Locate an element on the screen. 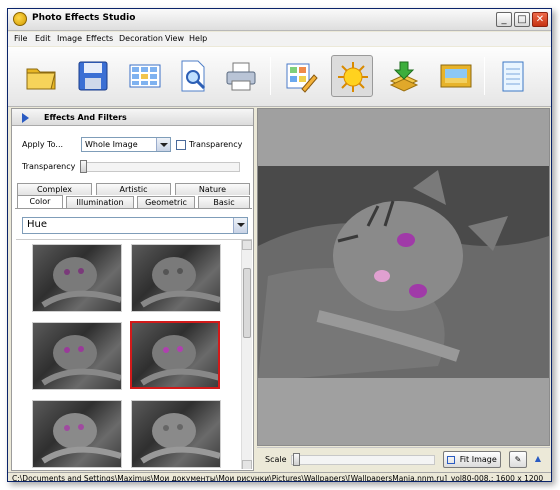 This screenshot has height=490, width=560. menu-decoration: Decoration is located at coordinates (141, 38).